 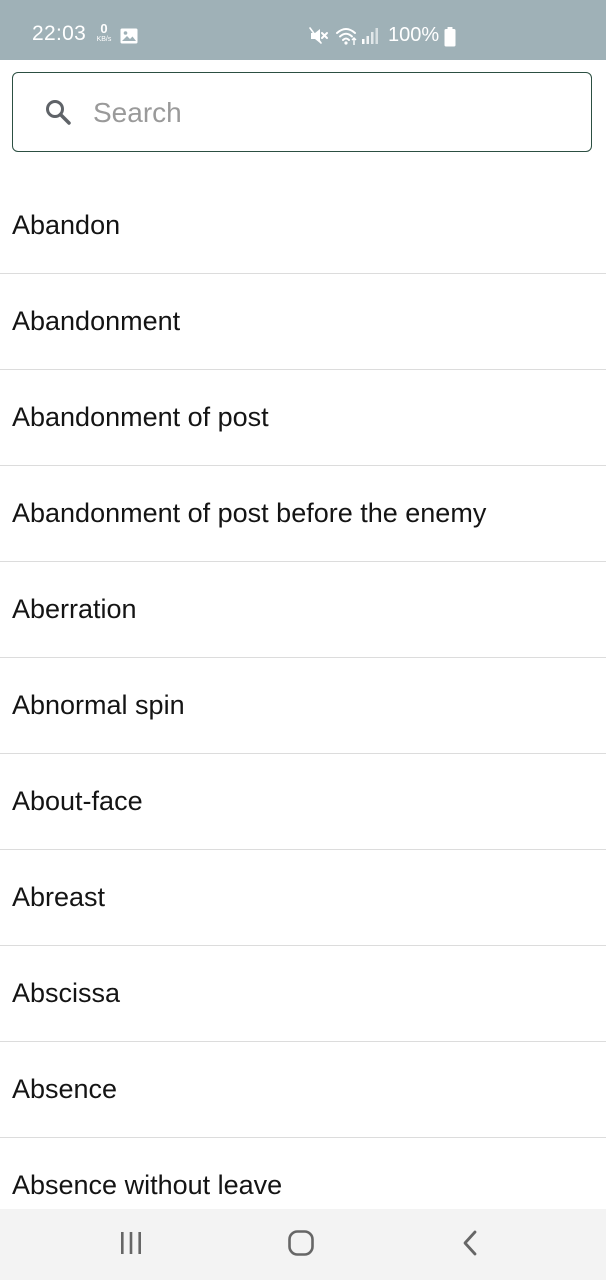 I want to click on search-box, so click(x=302, y=112).